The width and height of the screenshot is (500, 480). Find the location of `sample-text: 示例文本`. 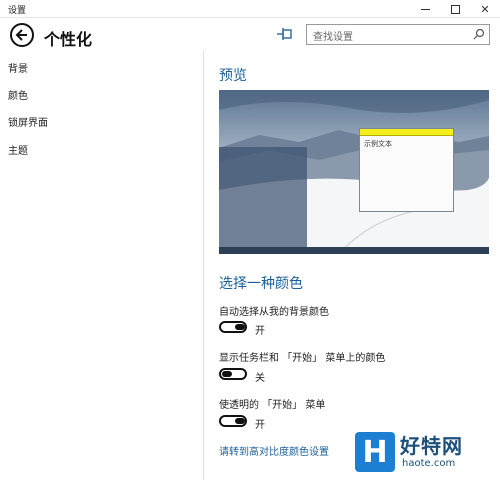

sample-text: 示例文本 is located at coordinates (378, 144).